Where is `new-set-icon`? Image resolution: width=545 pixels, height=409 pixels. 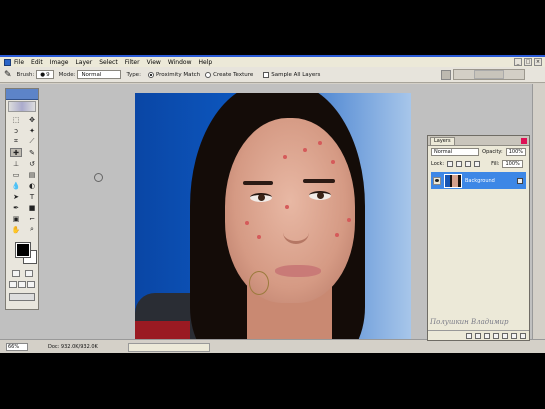
new-set-icon is located at coordinates (496, 335).